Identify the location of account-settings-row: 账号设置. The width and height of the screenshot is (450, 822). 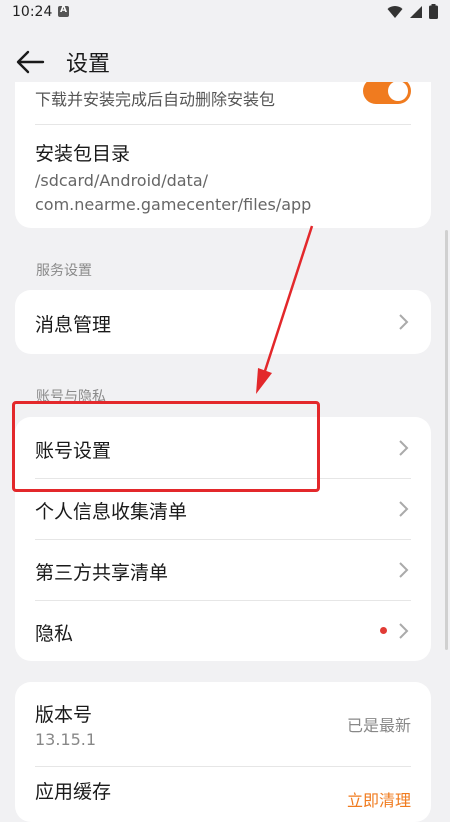
(223, 447).